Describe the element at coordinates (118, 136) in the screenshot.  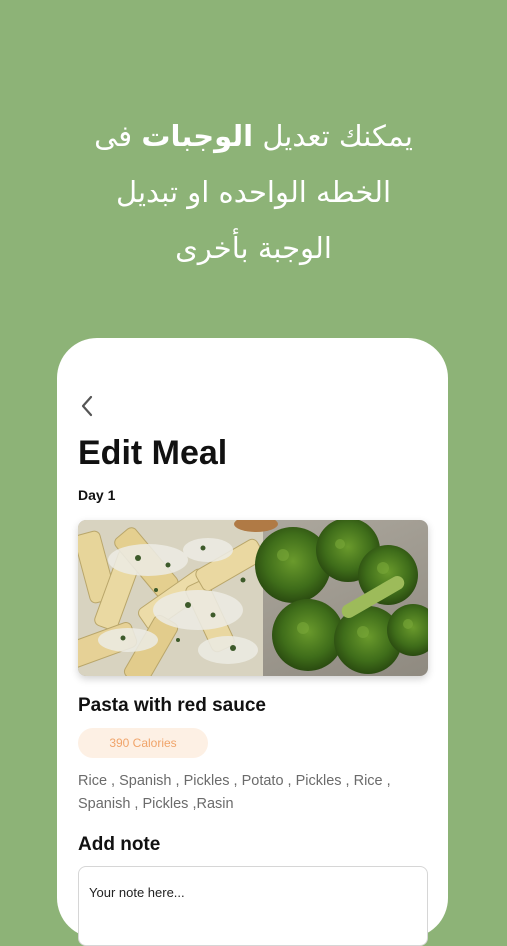
I see `promo-line-1-end: فى` at that location.